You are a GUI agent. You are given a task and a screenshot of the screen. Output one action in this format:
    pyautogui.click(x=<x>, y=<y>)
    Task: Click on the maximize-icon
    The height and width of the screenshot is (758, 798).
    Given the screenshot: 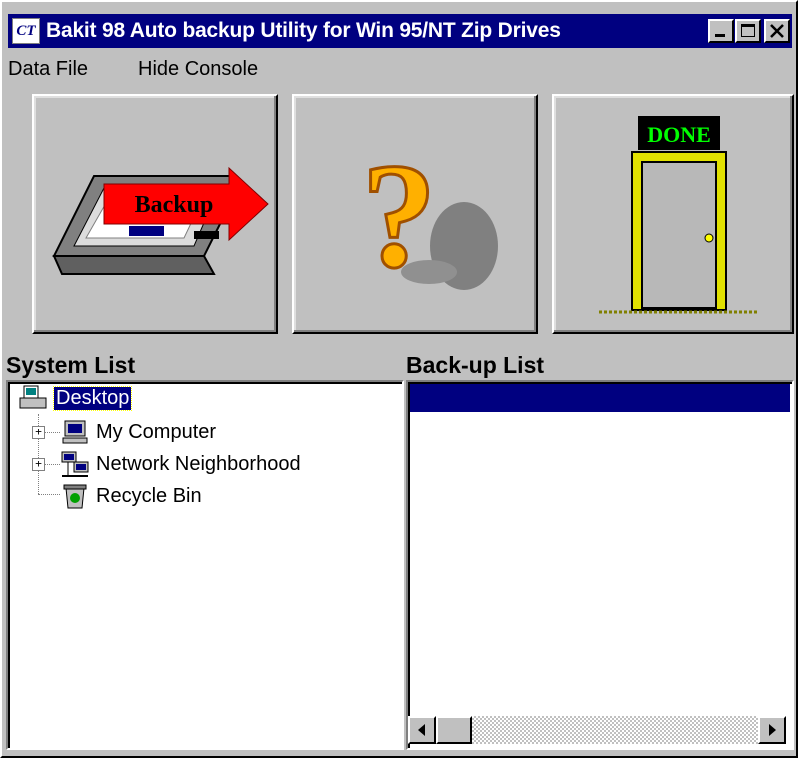 What is the action you would take?
    pyautogui.click(x=748, y=30)
    